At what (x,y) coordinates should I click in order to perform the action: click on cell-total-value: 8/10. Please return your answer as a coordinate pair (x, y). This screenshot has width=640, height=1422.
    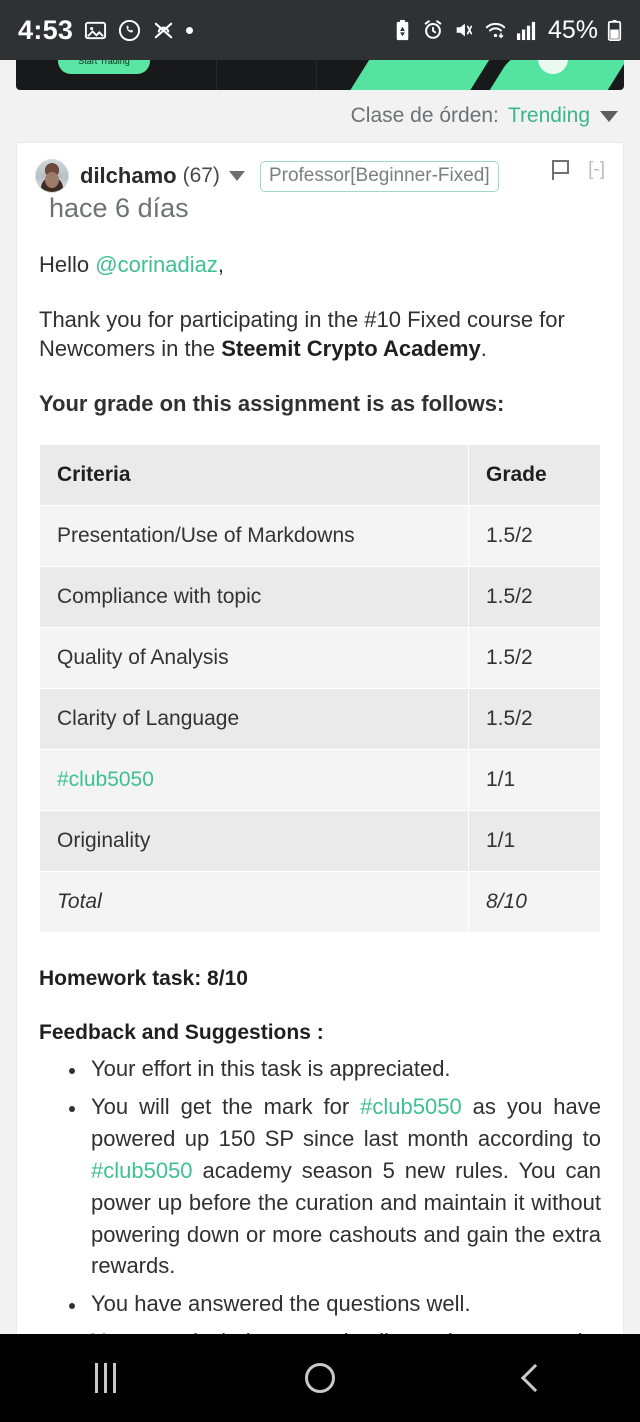
    Looking at the image, I should click on (534, 902).